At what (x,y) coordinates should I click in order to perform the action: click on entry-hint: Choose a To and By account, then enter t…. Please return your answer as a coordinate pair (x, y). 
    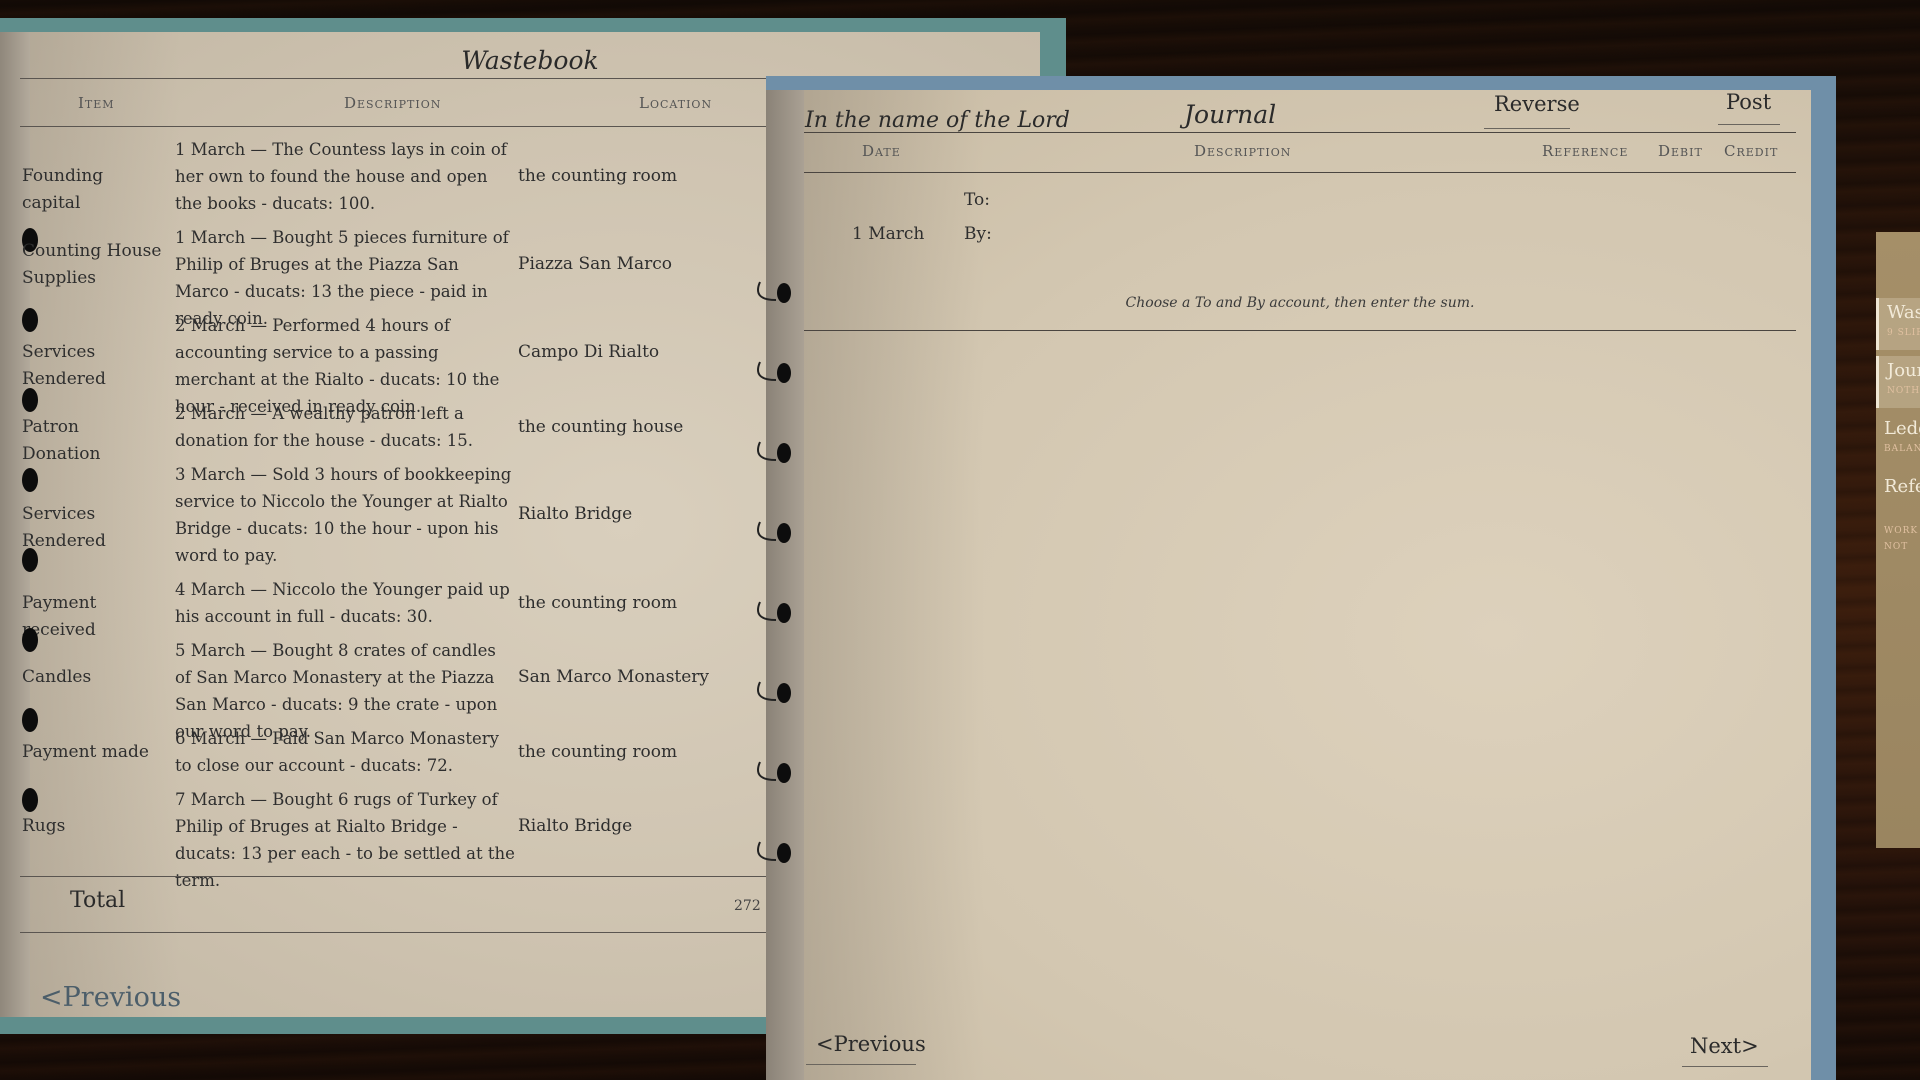
    Looking at the image, I should click on (1300, 303).